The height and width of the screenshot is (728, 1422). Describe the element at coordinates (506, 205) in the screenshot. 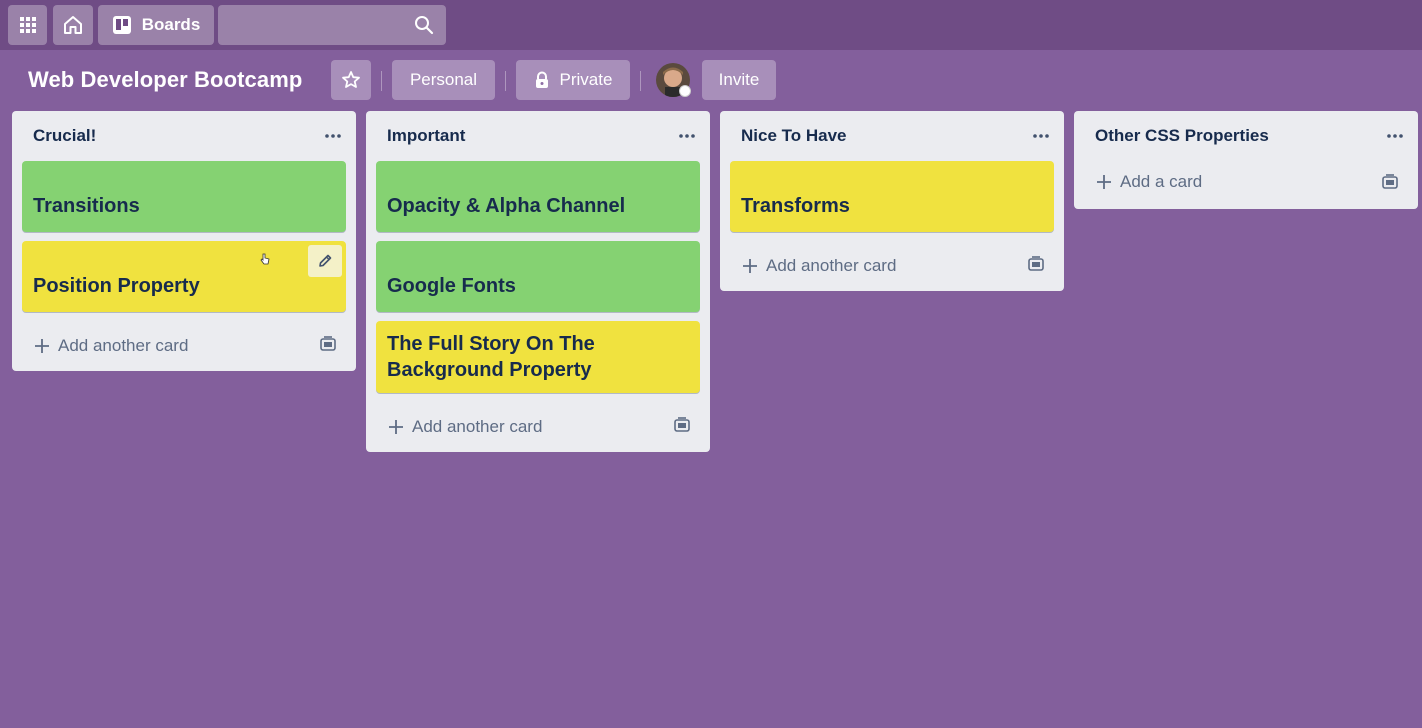

I see `card-title: Opacity & Alpha Channel` at that location.